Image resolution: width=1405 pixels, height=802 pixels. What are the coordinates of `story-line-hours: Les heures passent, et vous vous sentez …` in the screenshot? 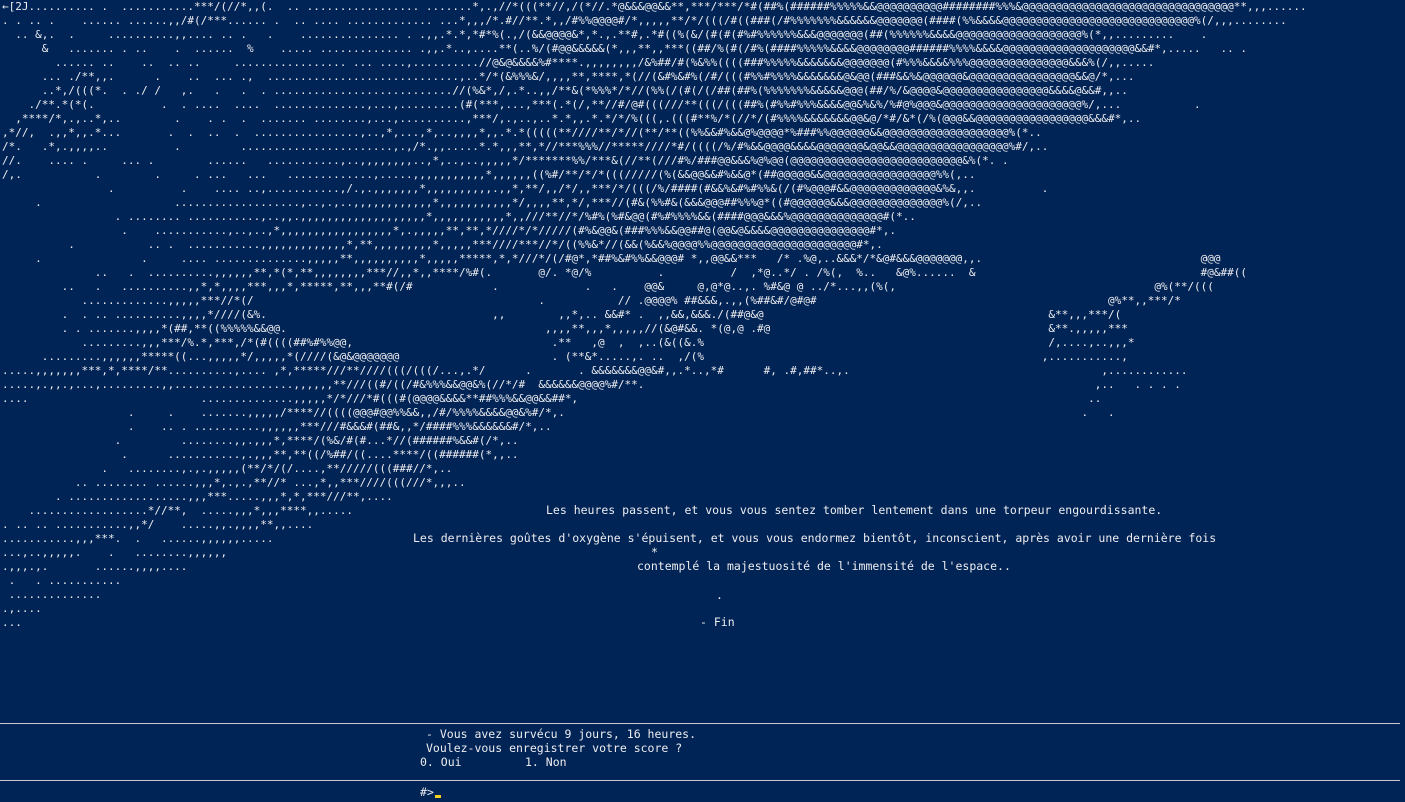 It's located at (854, 510).